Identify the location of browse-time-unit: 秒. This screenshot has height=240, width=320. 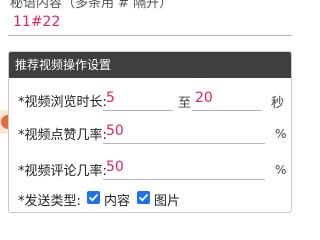
(278, 103).